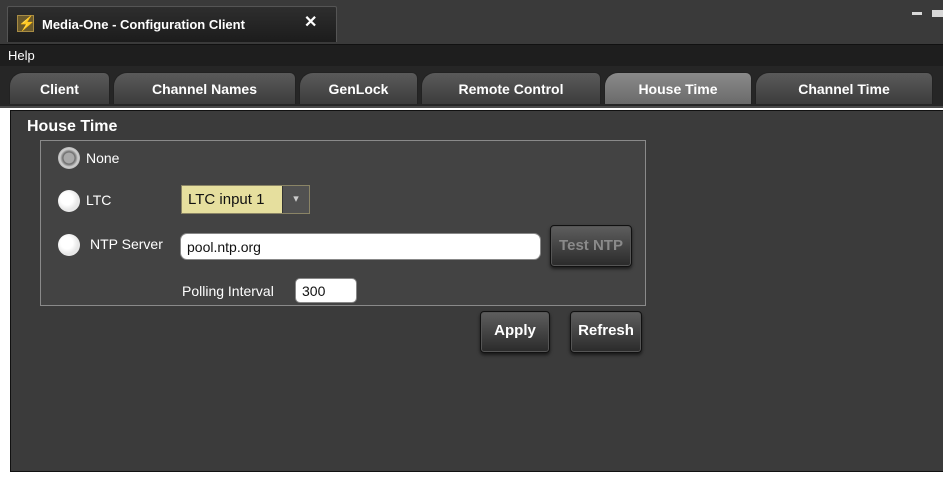  I want to click on restore-icon, so click(937, 13).